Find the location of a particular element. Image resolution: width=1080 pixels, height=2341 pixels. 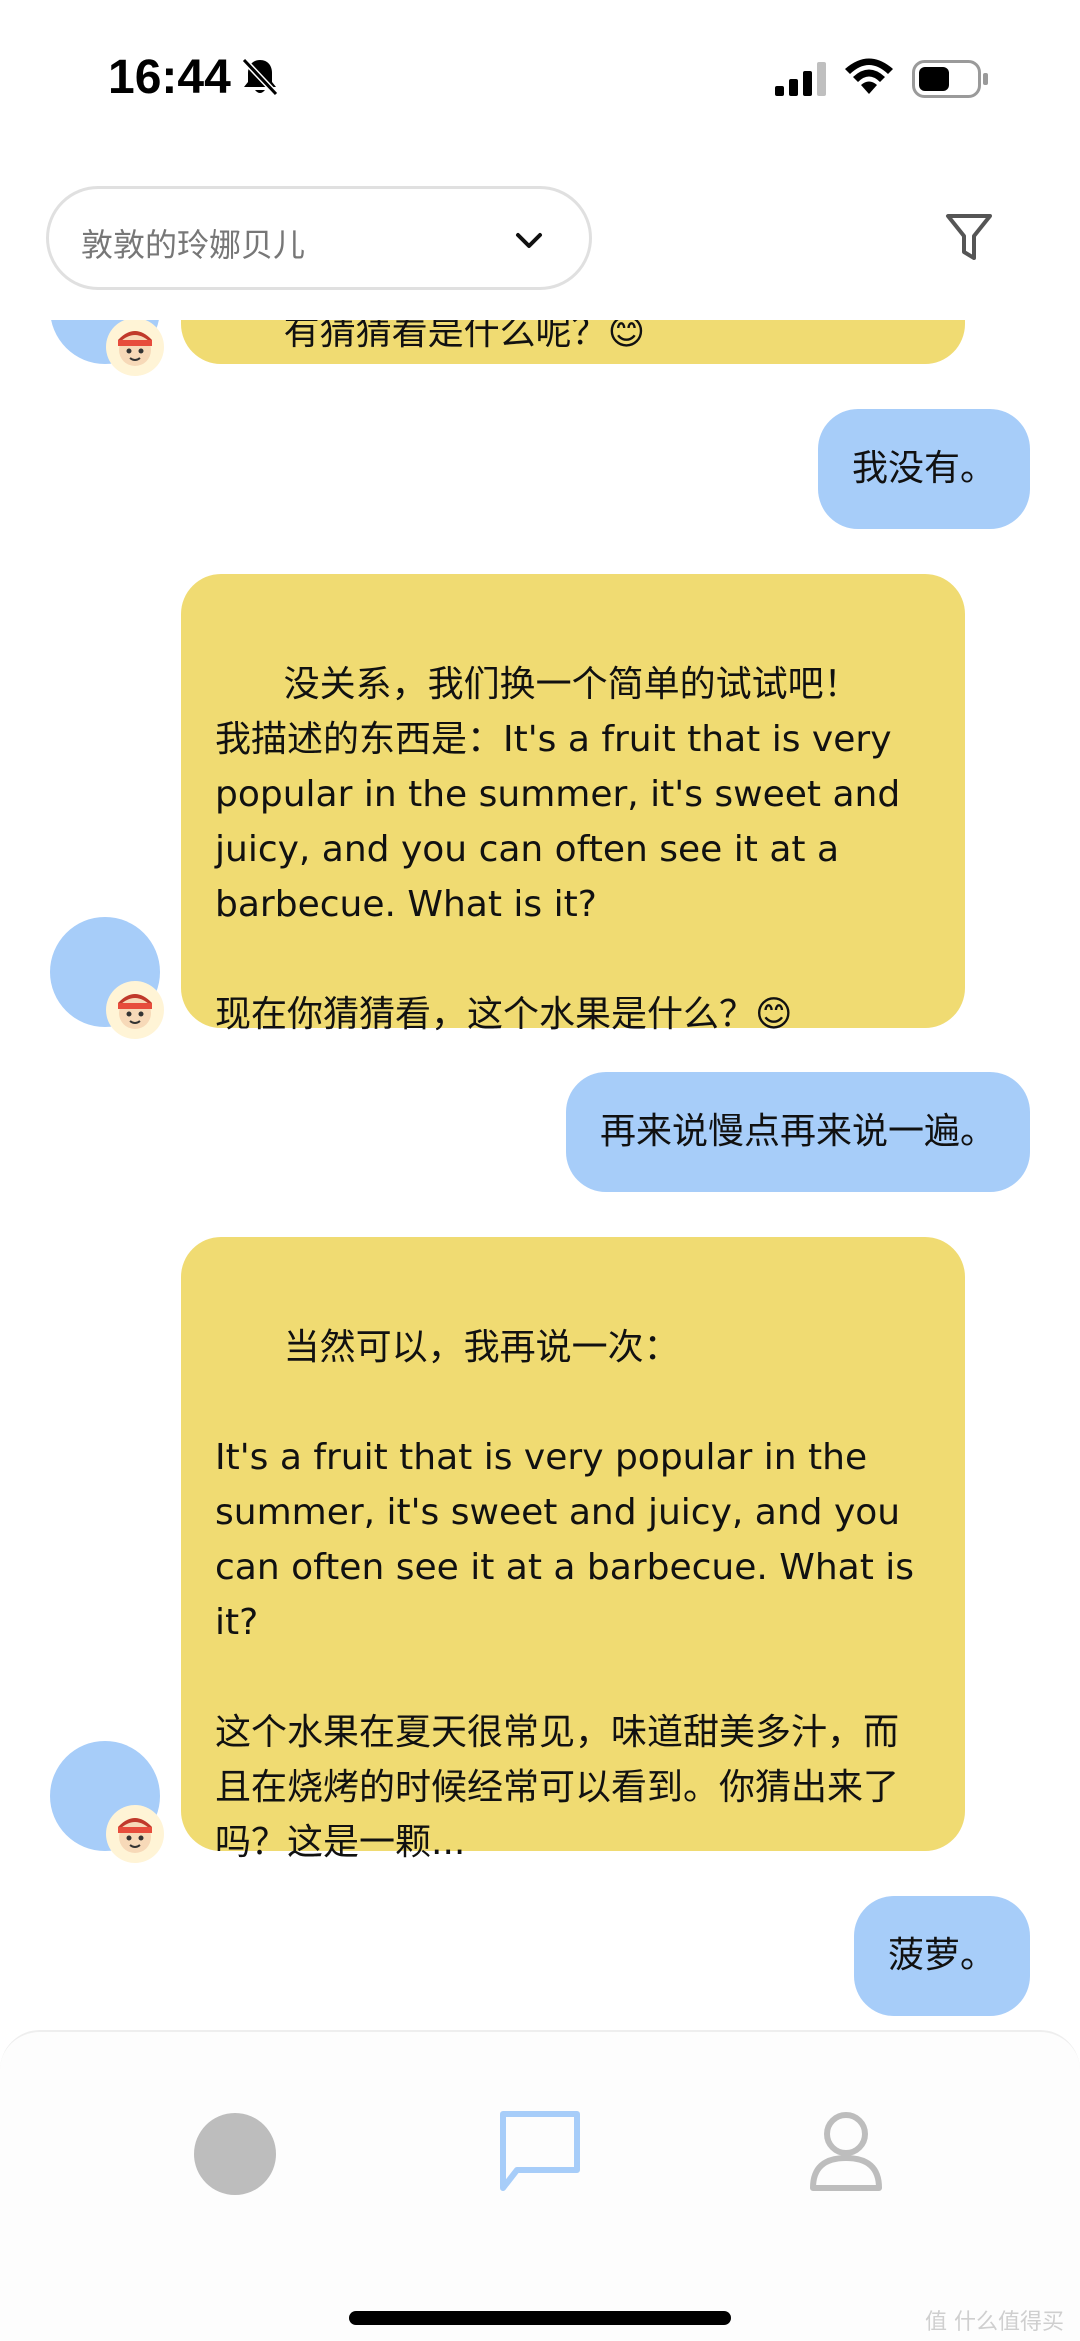

filter-icon is located at coordinates (969, 240).